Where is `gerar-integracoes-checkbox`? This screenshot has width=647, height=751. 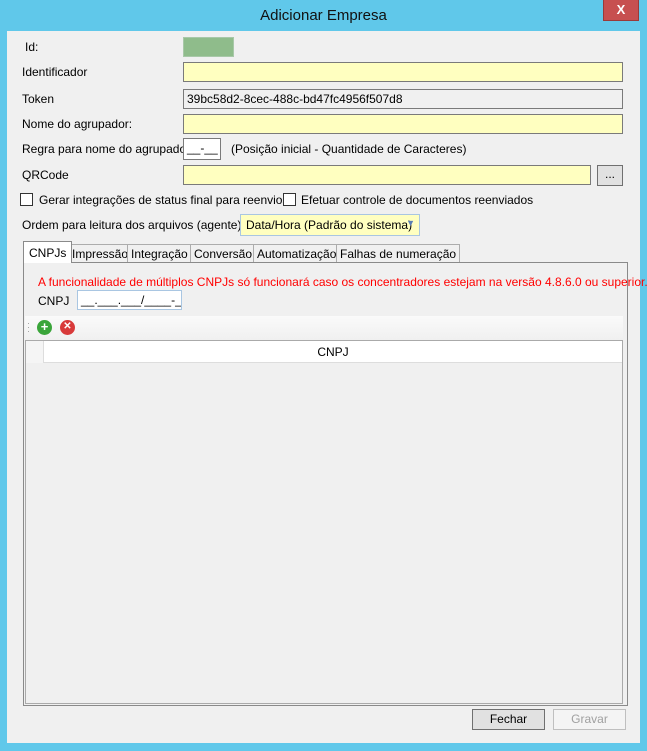 gerar-integracoes-checkbox is located at coordinates (26, 199).